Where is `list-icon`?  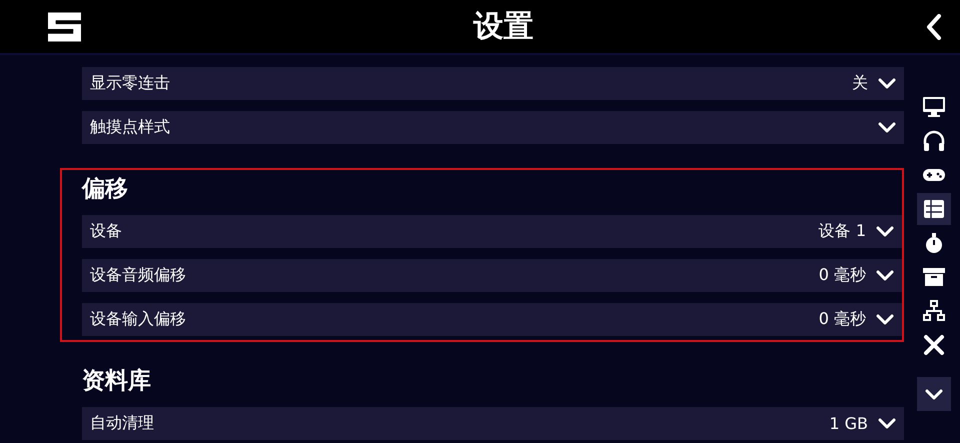 list-icon is located at coordinates (934, 209).